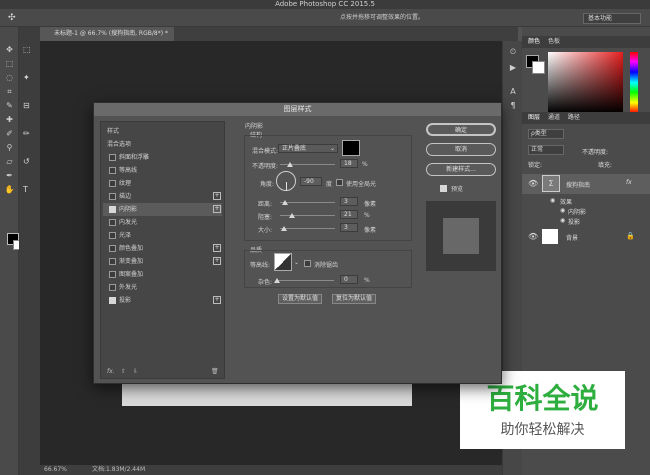  I want to click on tab-swatches: 色板, so click(554, 41).